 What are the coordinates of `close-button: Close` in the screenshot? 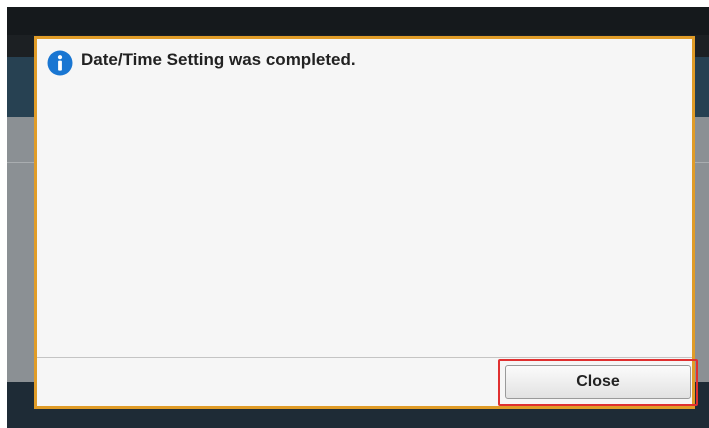 It's located at (598, 382).